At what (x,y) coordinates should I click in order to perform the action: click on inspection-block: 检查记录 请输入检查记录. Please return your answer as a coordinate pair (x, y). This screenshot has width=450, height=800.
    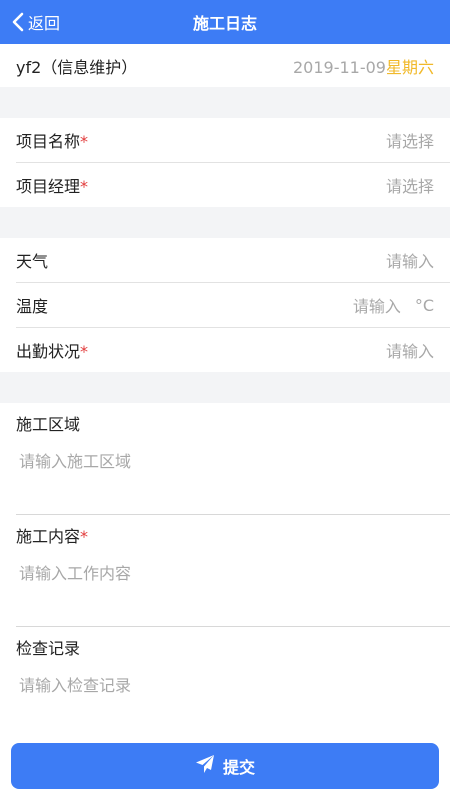
    Looking at the image, I should click on (233, 677).